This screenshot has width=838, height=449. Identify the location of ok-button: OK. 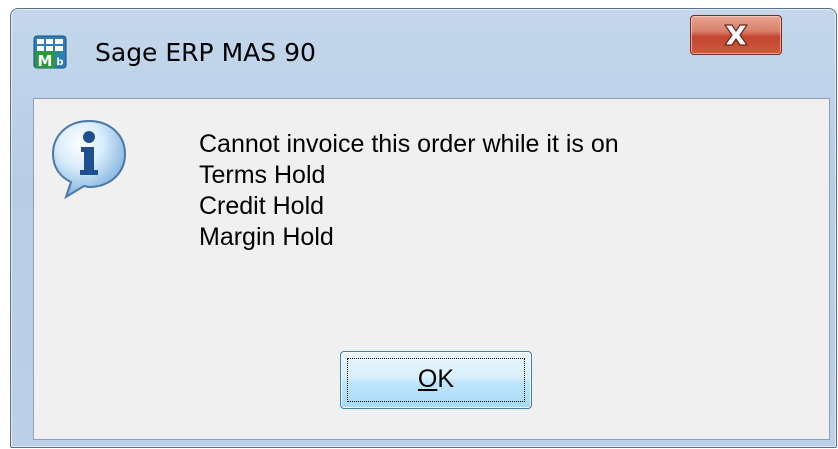
(436, 380).